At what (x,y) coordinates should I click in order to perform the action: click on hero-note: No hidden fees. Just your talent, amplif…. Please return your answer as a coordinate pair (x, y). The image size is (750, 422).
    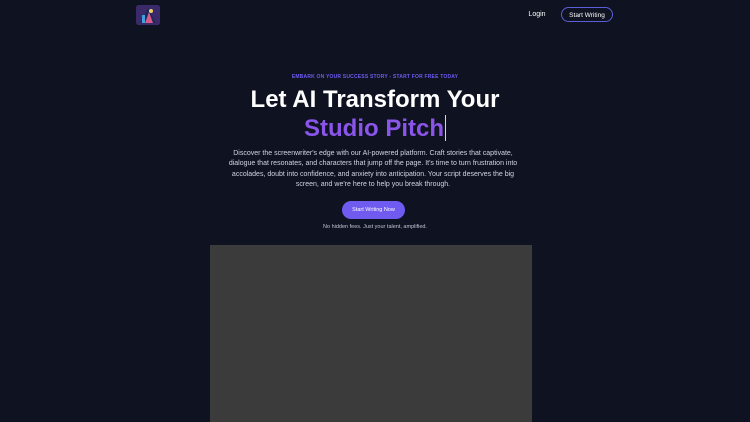
    Looking at the image, I should click on (375, 227).